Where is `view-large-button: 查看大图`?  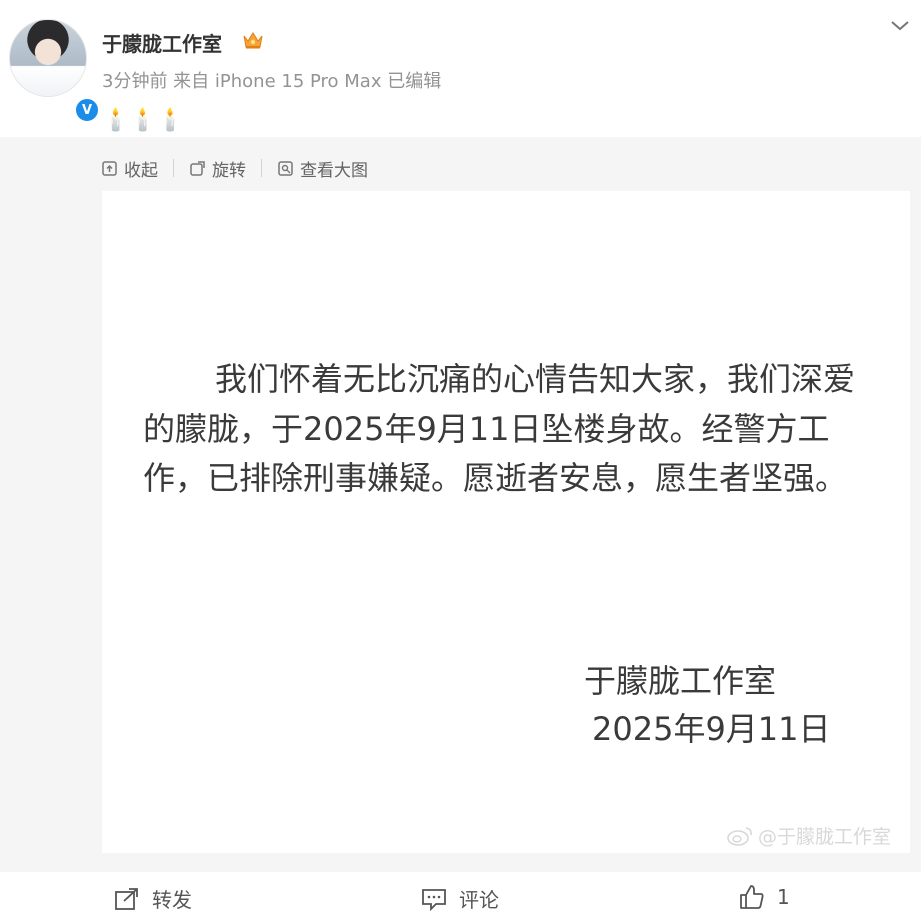
view-large-button: 查看大图 is located at coordinates (322, 168).